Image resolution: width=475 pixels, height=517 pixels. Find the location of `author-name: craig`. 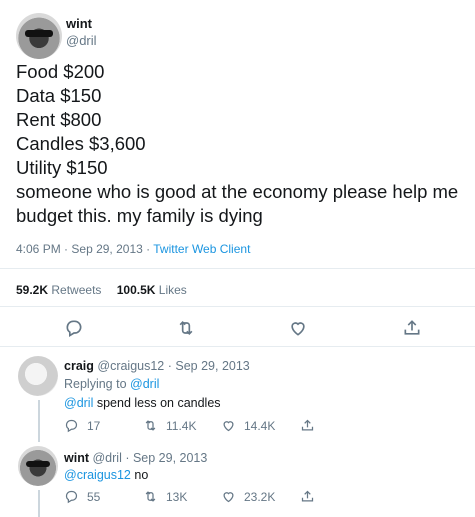

author-name: craig is located at coordinates (79, 366).